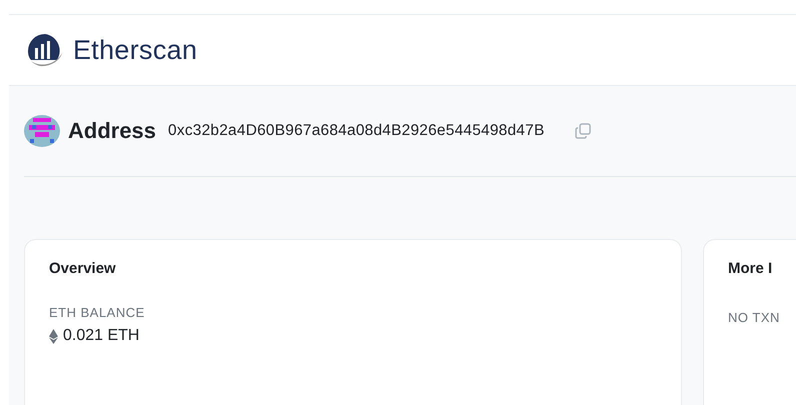 The image size is (796, 405). What do you see at coordinates (83, 268) in the screenshot?
I see `card-title: Overview` at bounding box center [83, 268].